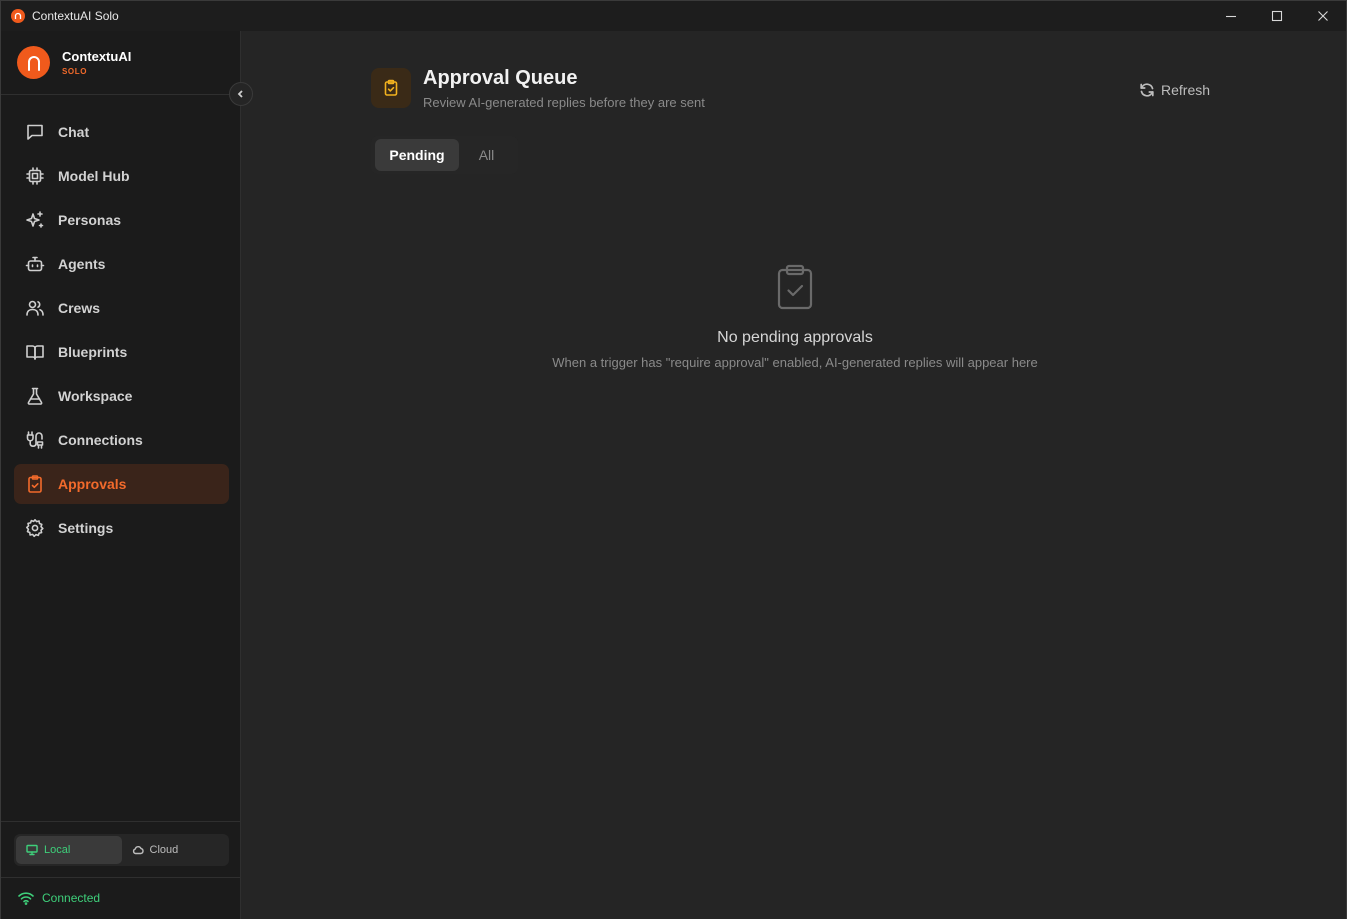  Describe the element at coordinates (97, 56) in the screenshot. I see `brand-name: ContextuAI` at that location.